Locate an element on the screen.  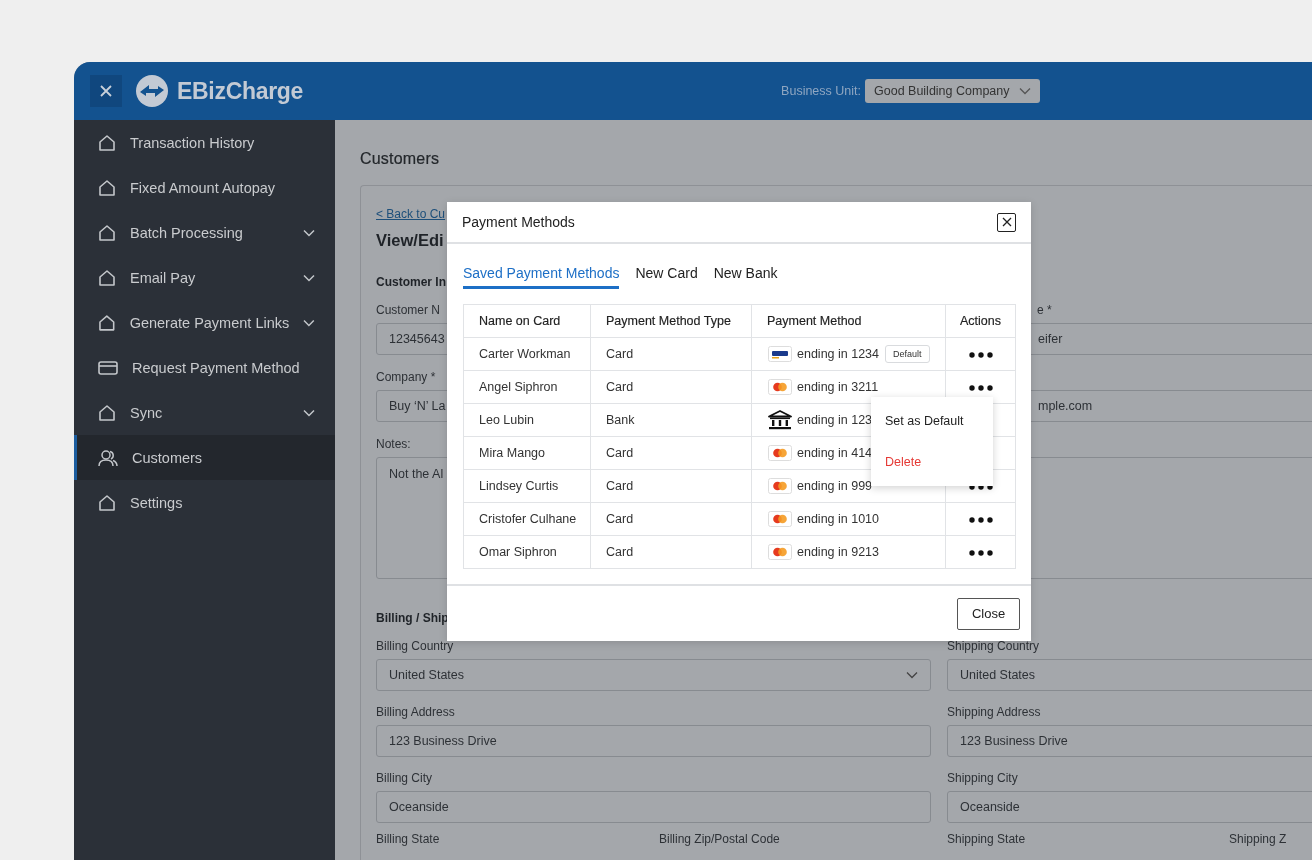
tab: New Card is located at coordinates (666, 276).